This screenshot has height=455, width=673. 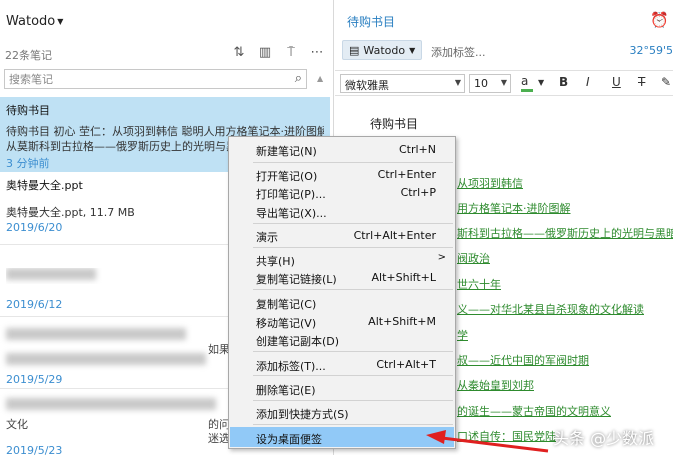 I want to click on book-link: 学, so click(x=462, y=335).